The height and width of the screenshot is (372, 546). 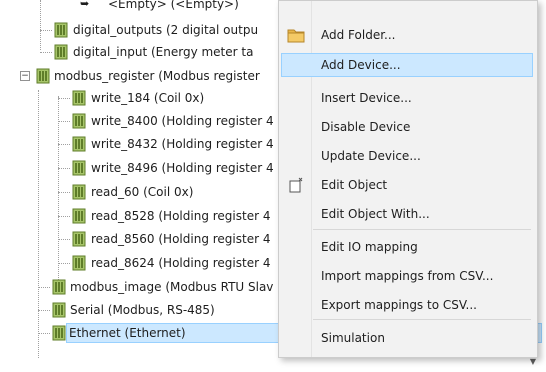 I want to click on menu-item-label: Edit IO mapping, so click(x=369, y=247).